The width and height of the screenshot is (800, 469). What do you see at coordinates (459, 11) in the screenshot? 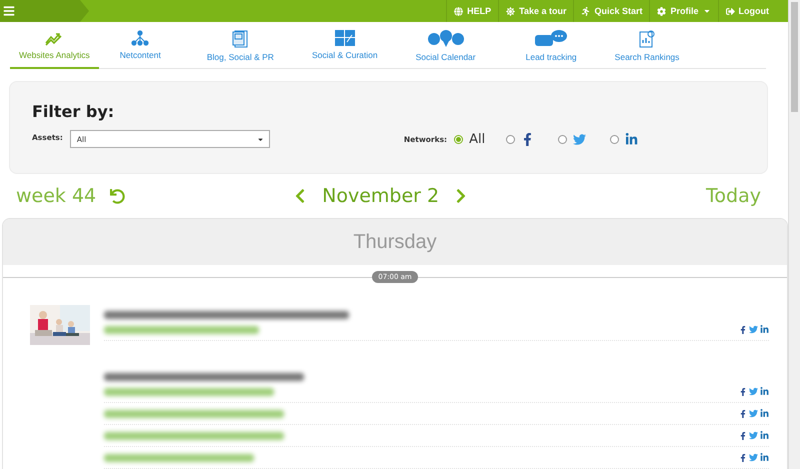
I see `globe-icon` at bounding box center [459, 11].